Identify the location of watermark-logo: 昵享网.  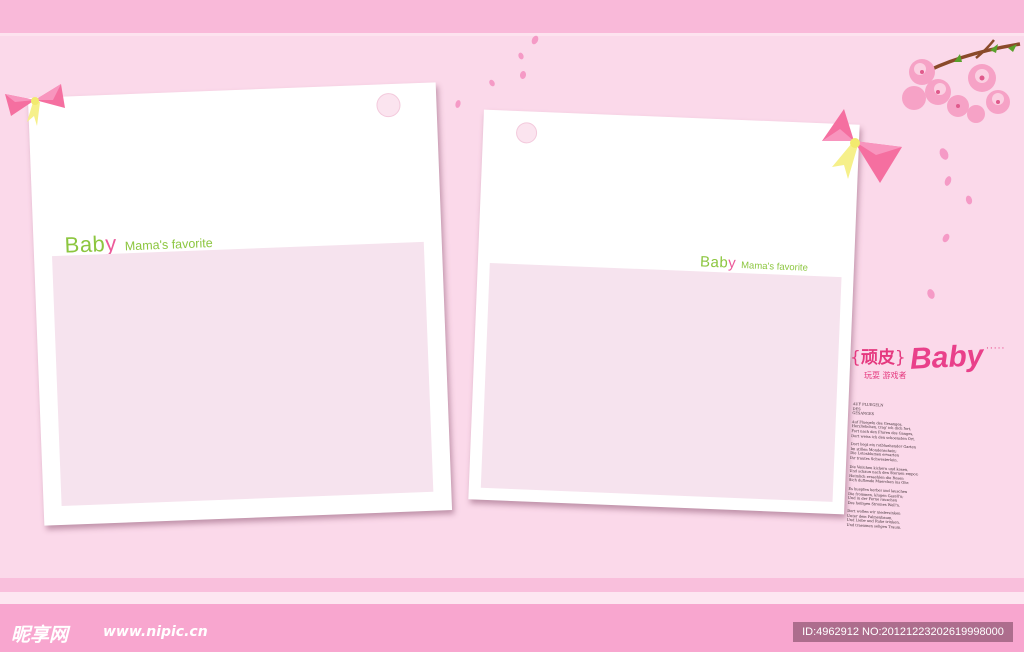
(40, 635).